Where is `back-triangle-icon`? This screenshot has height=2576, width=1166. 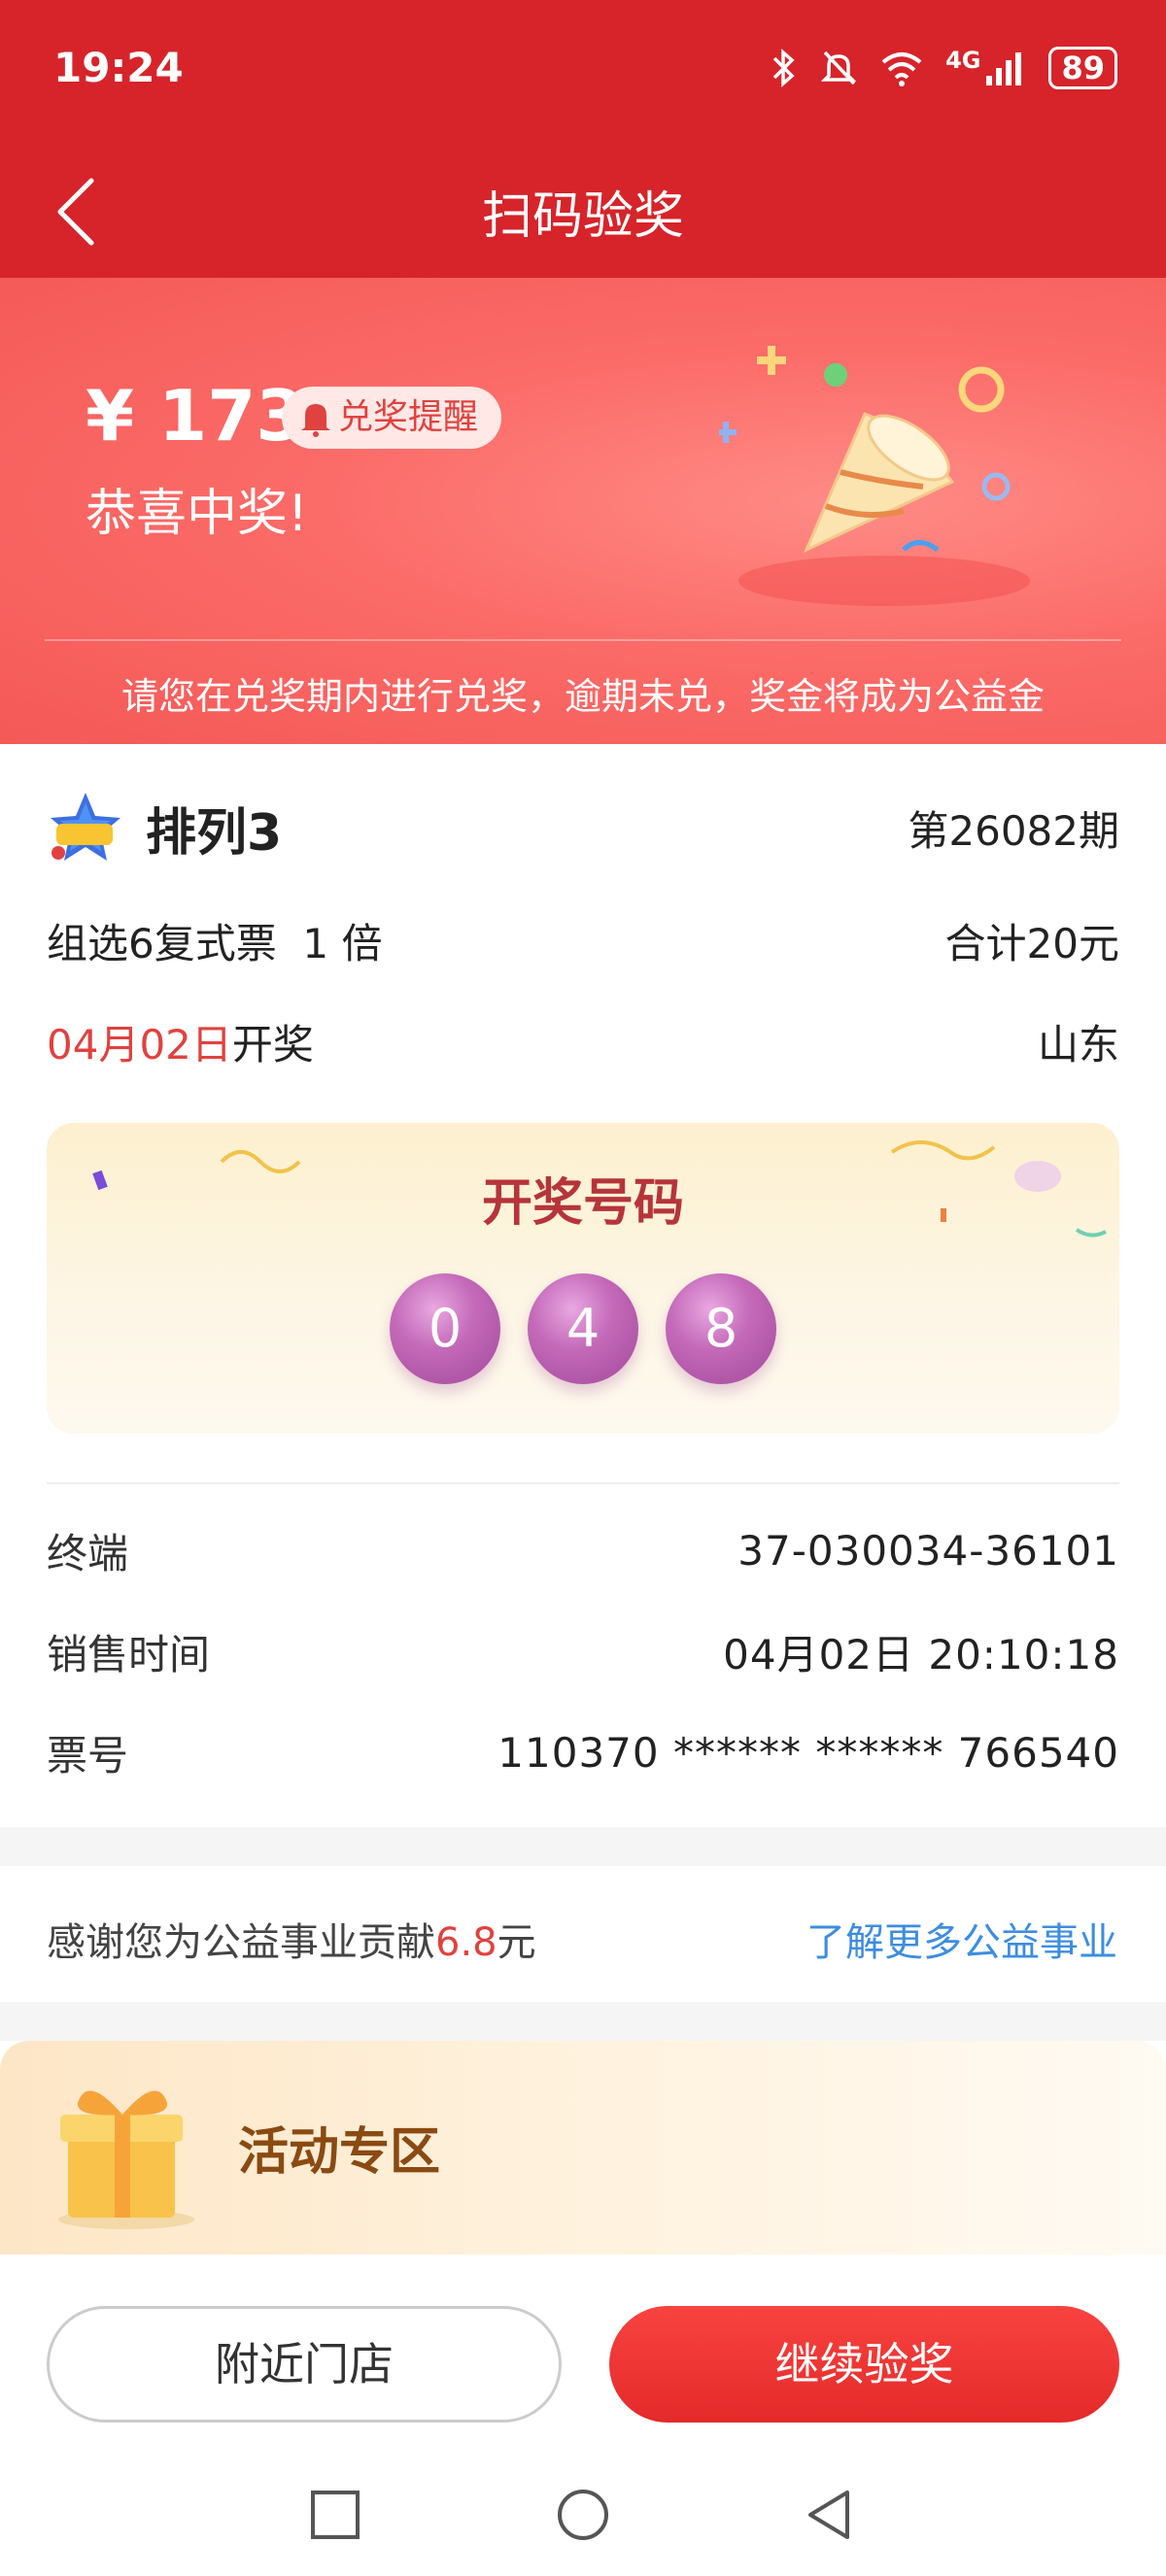 back-triangle-icon is located at coordinates (831, 2515).